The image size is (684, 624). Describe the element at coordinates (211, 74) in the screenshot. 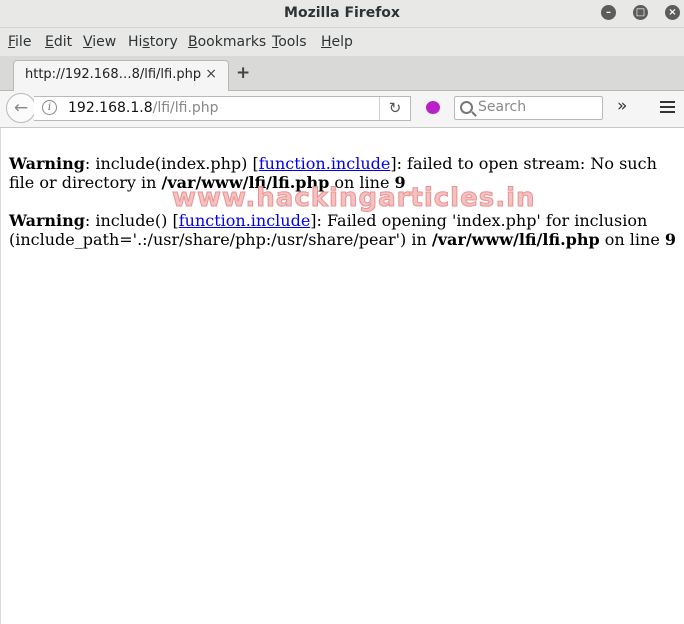

I see `tab-close-icon: ×` at that location.